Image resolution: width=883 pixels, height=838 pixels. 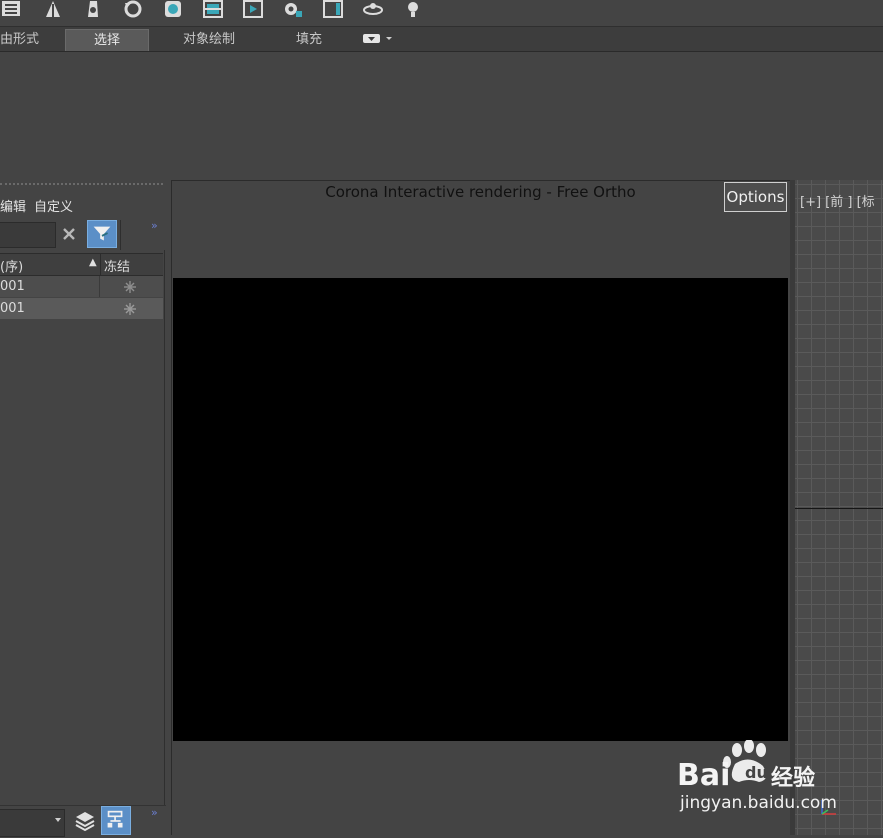 What do you see at coordinates (93, 262) in the screenshot?
I see `sort-ascending-icon: ▲` at bounding box center [93, 262].